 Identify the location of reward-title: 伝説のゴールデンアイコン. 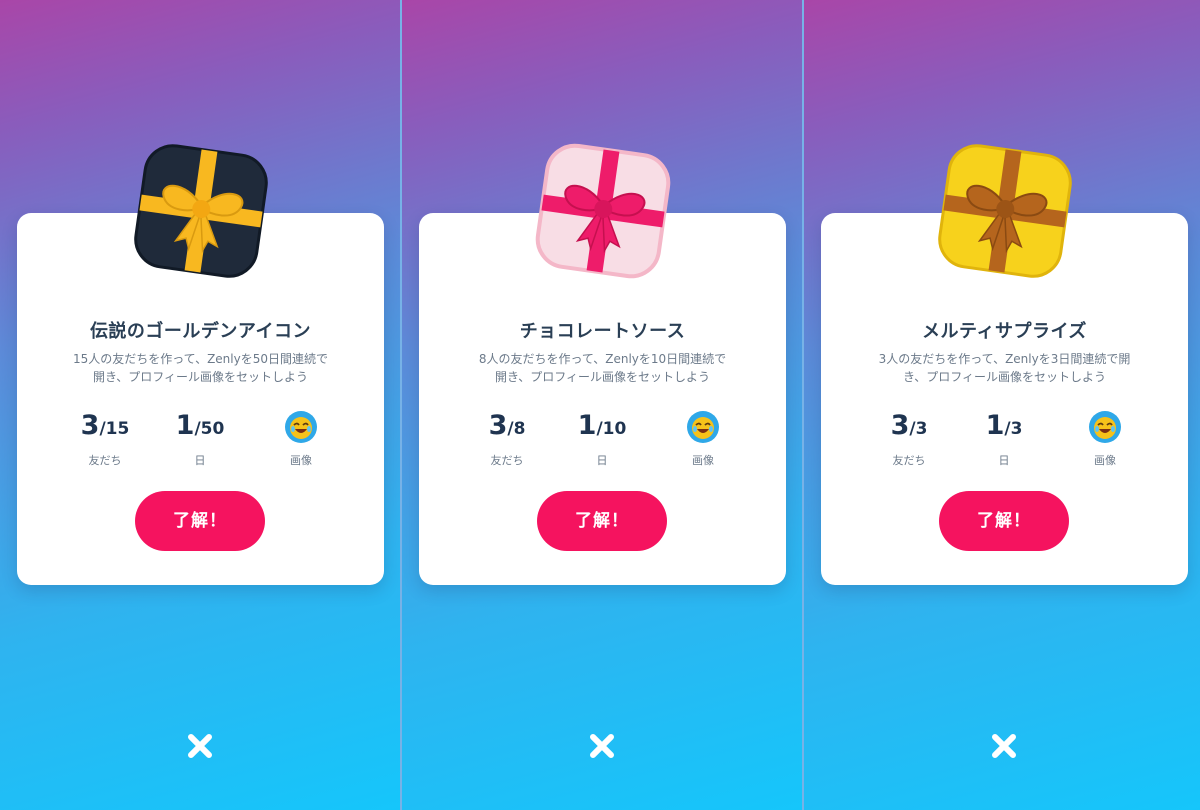
(200, 331).